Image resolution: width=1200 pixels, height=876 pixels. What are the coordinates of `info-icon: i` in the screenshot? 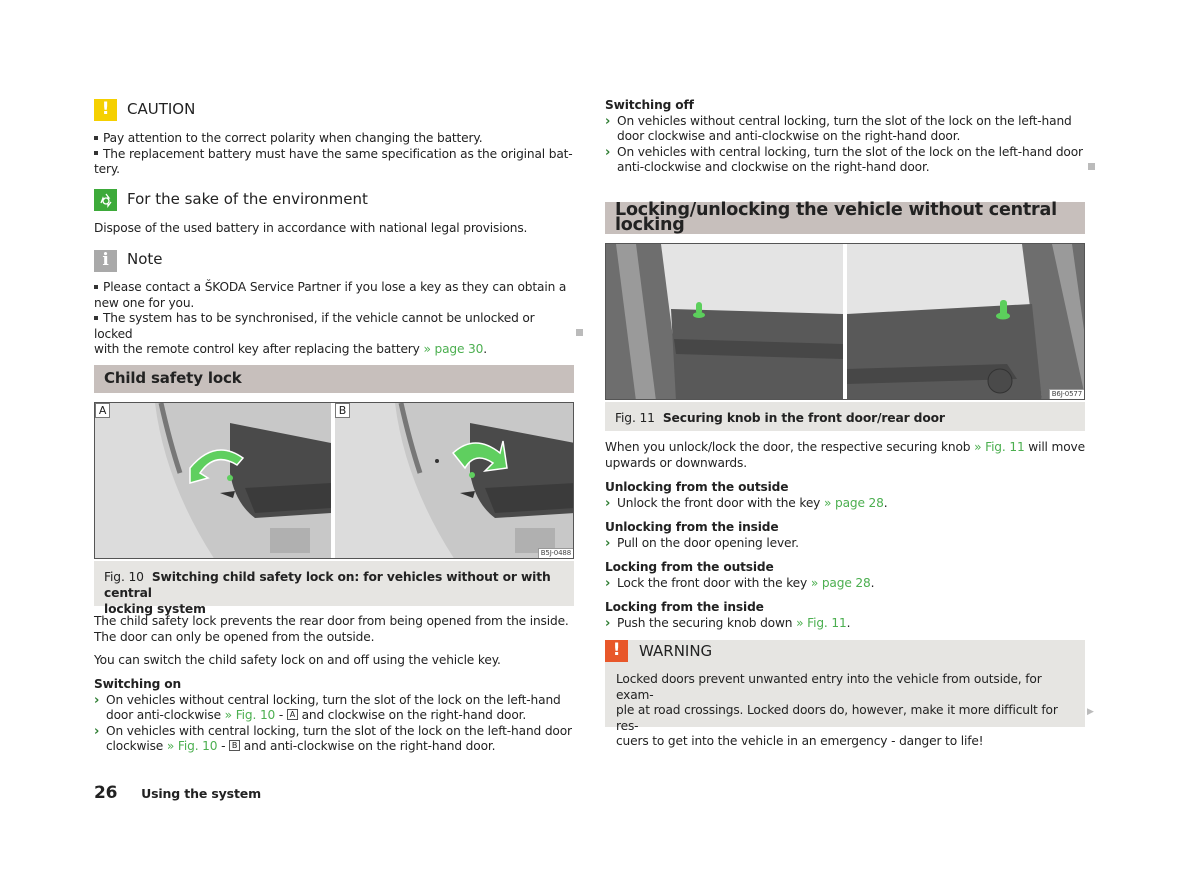 It's located at (105, 261).